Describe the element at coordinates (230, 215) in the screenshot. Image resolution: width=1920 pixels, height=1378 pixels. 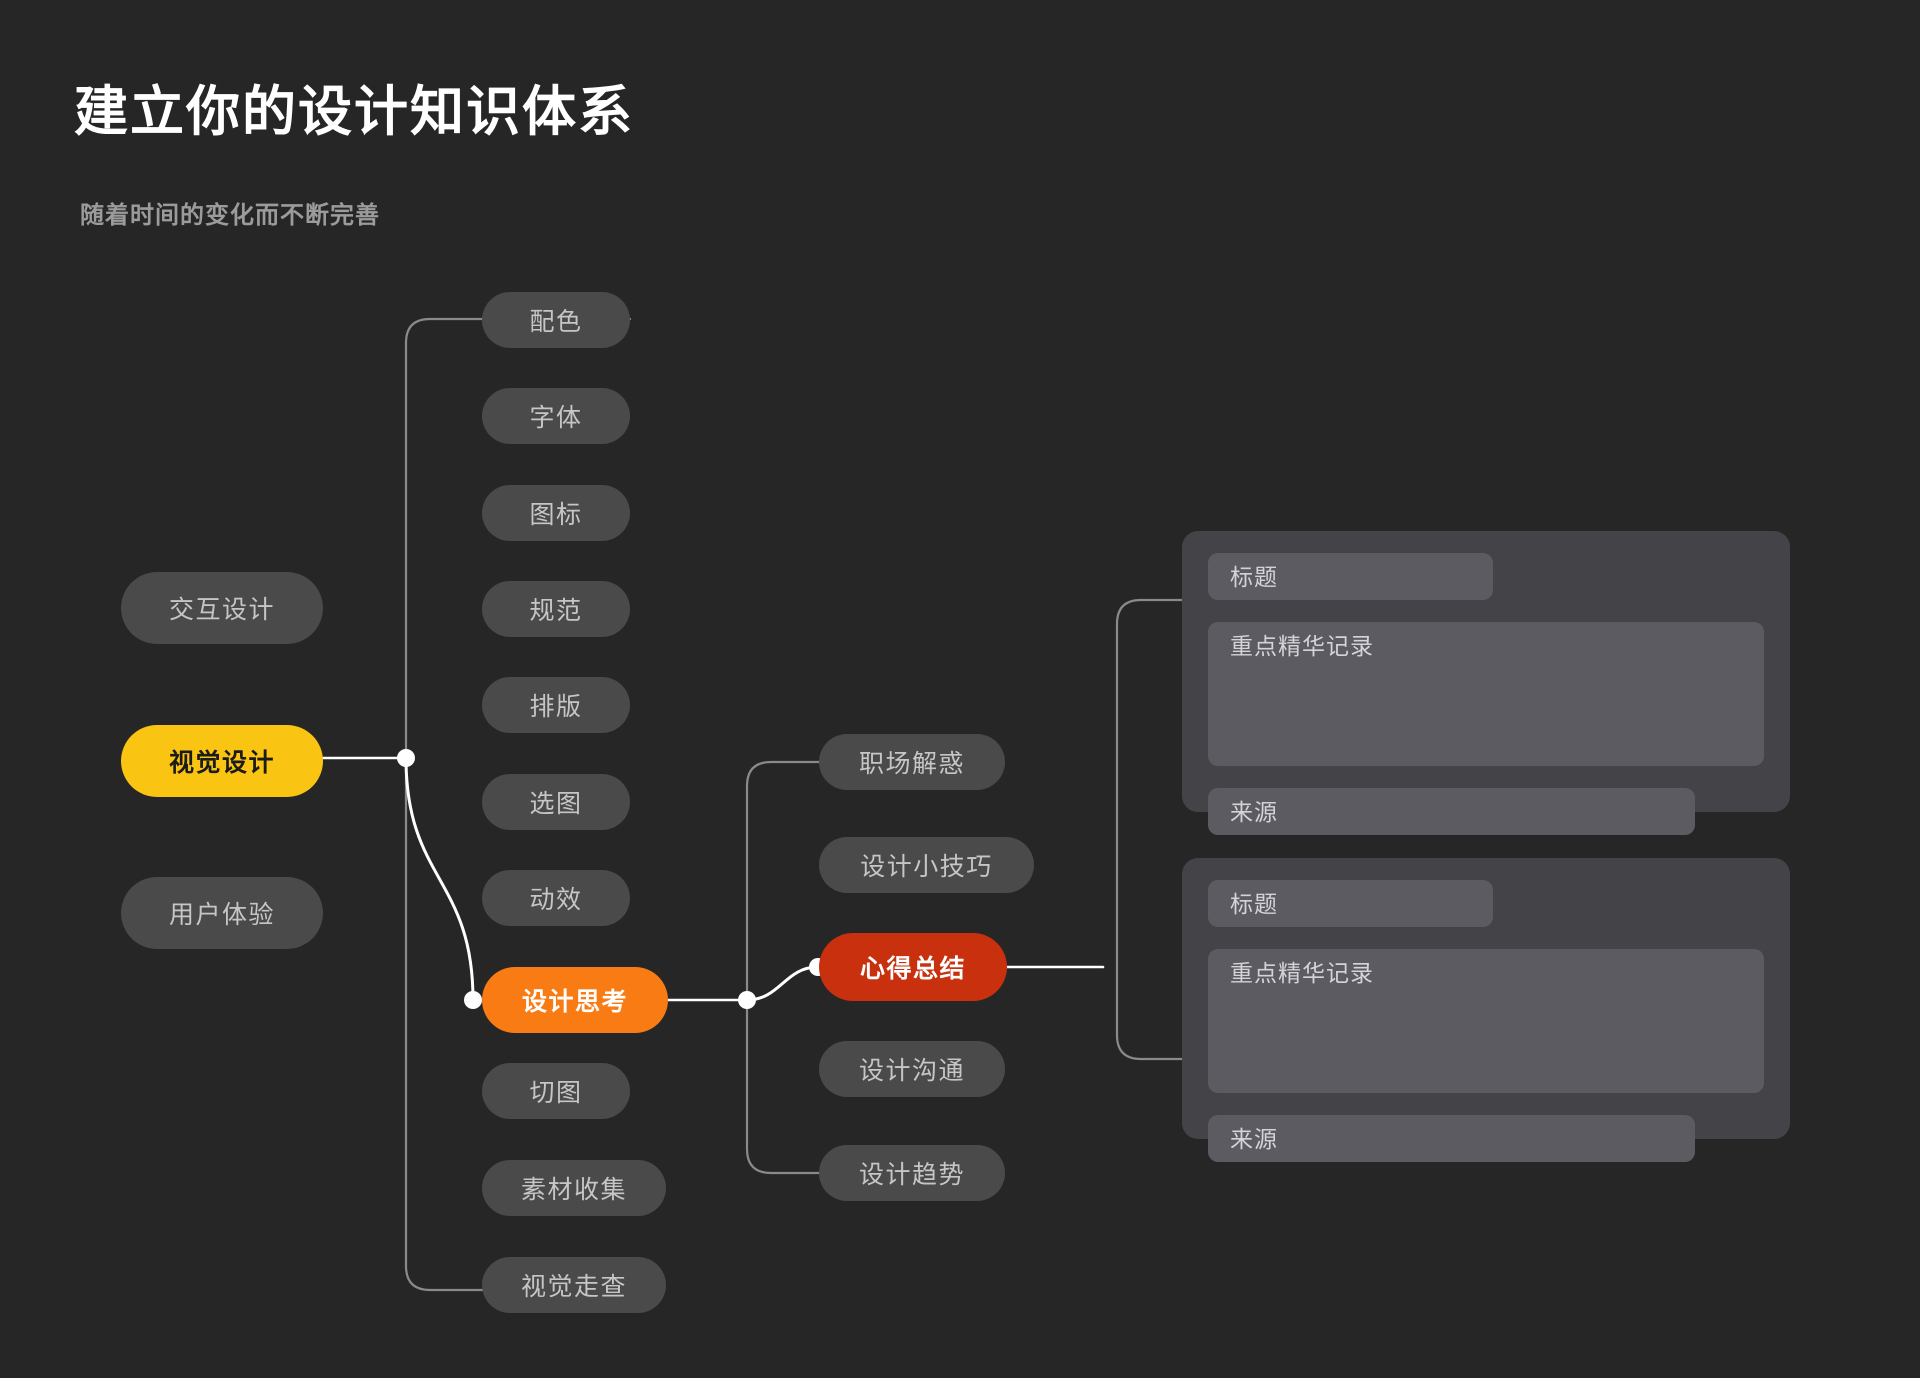
I see `page-subtitle: 随着时间的变化而不断完善` at that location.